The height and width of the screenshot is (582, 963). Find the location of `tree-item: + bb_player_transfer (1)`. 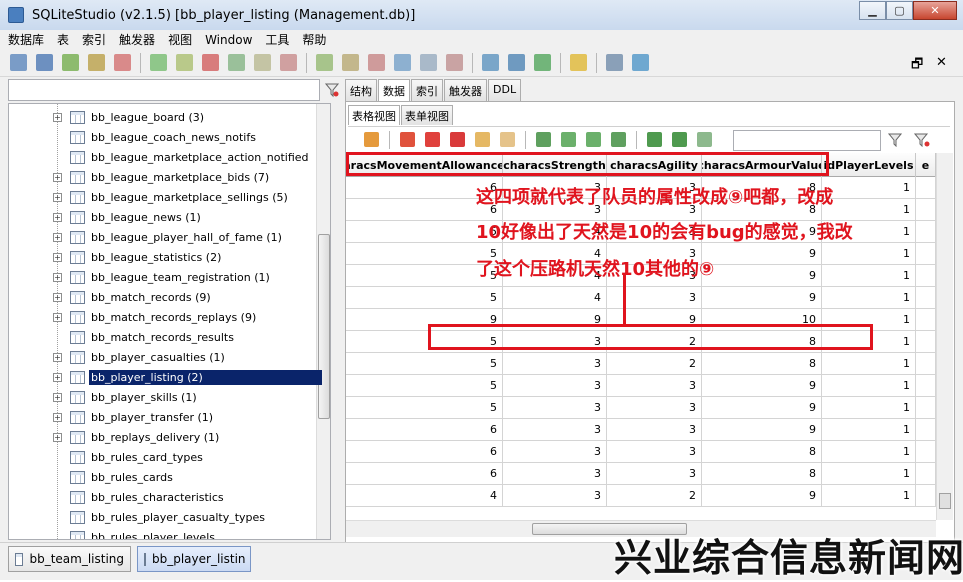

tree-item: + bb_player_transfer (1) is located at coordinates (169, 417).